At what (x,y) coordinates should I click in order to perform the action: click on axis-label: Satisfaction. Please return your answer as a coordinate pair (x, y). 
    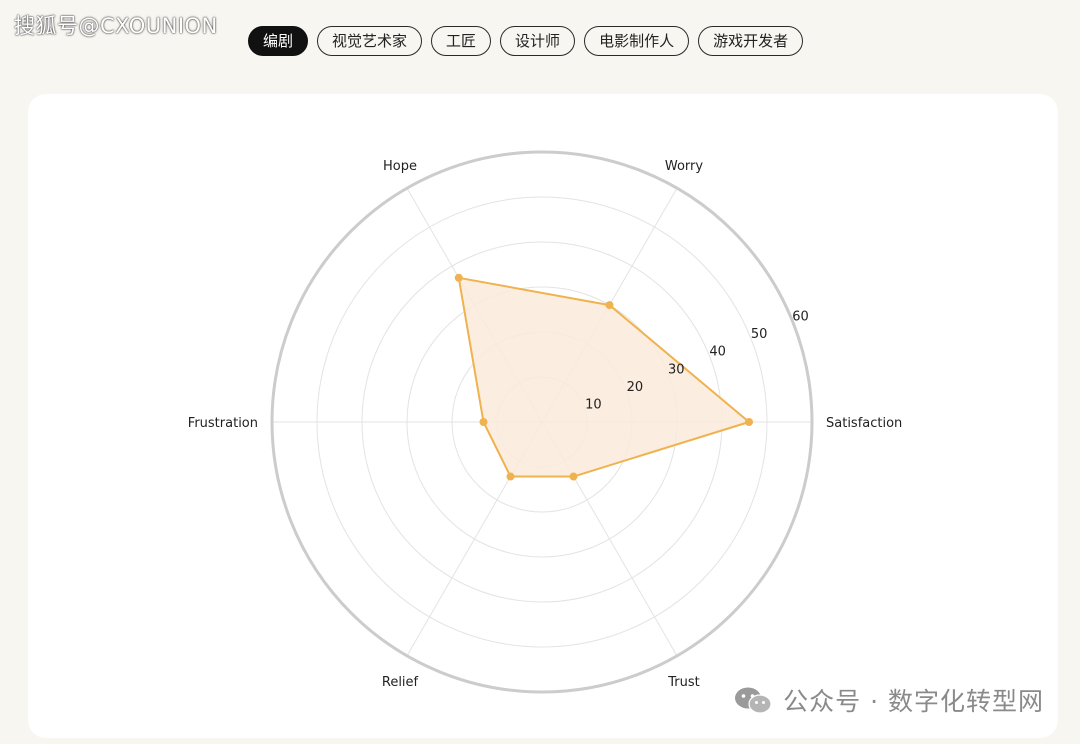
    Looking at the image, I should click on (864, 423).